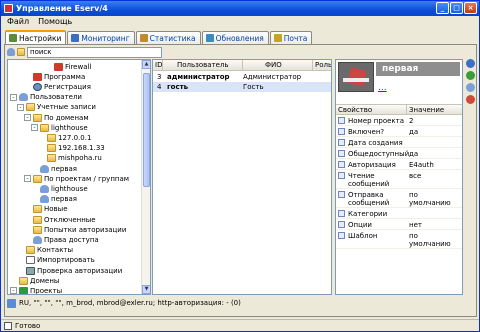  What do you see at coordinates (399, 214) in the screenshot?
I see `property-row: Категории` at bounding box center [399, 214].